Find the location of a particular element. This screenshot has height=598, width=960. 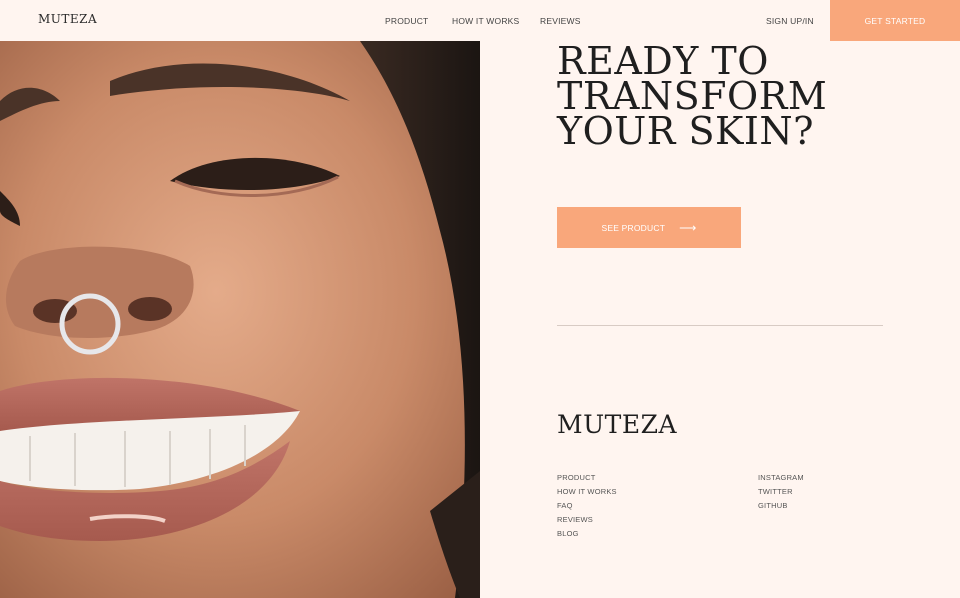

sign-up-in-link: SIGN UP/IN is located at coordinates (790, 21).